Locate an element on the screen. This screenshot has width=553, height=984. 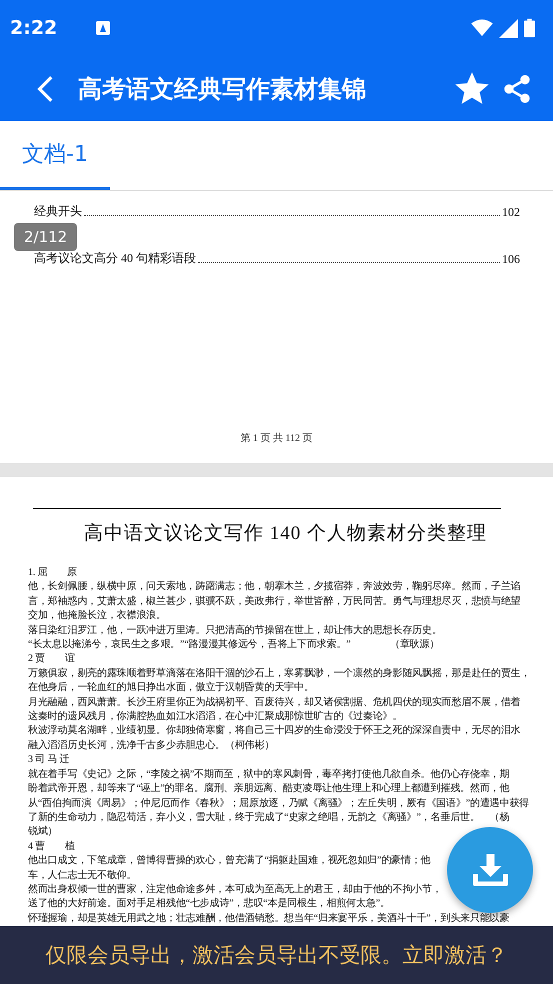
banner-text: 仅限会员导出，激活会员导出不受限。立即激活？ is located at coordinates (277, 955).